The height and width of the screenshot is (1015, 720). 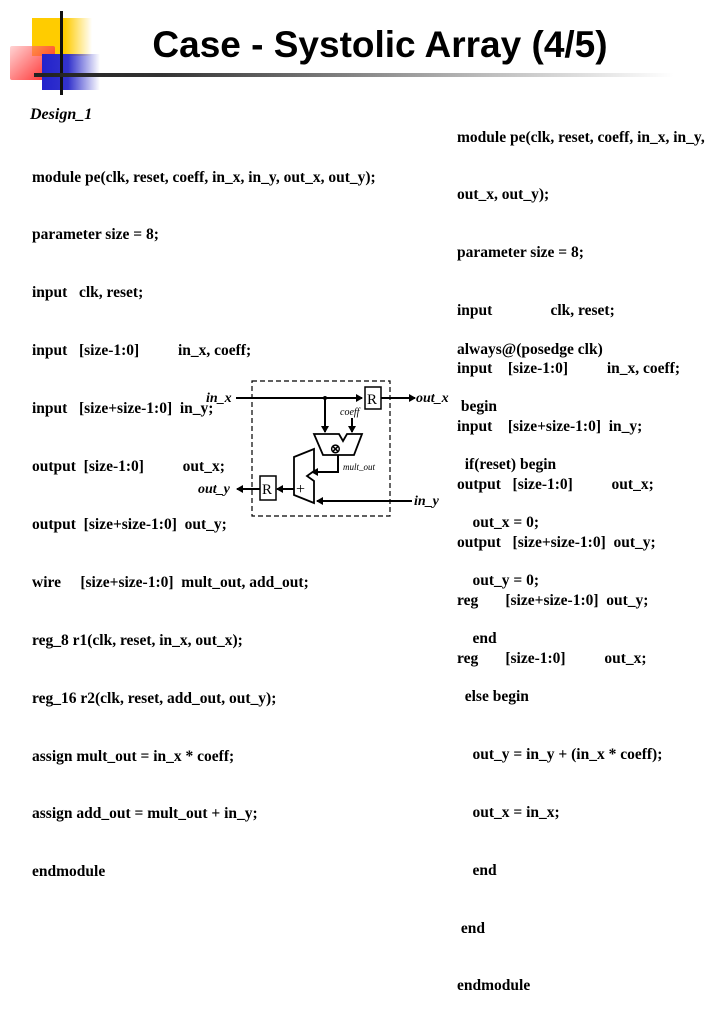 What do you see at coordinates (61, 114) in the screenshot?
I see `design-label: Design_1` at bounding box center [61, 114].